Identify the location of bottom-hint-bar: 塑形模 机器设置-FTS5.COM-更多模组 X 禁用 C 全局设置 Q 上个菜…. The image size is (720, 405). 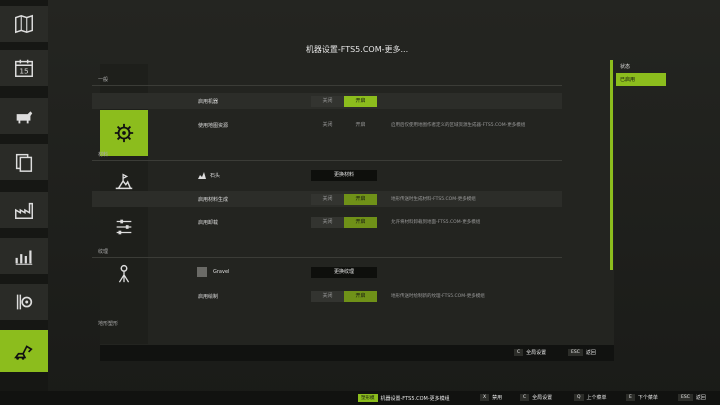
(360, 398).